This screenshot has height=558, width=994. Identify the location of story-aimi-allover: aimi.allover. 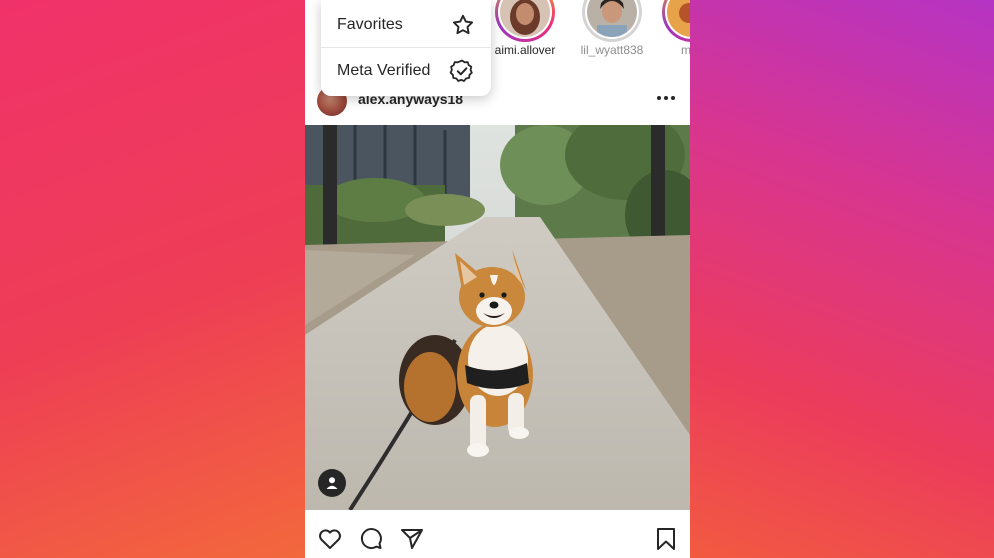
(525, 28).